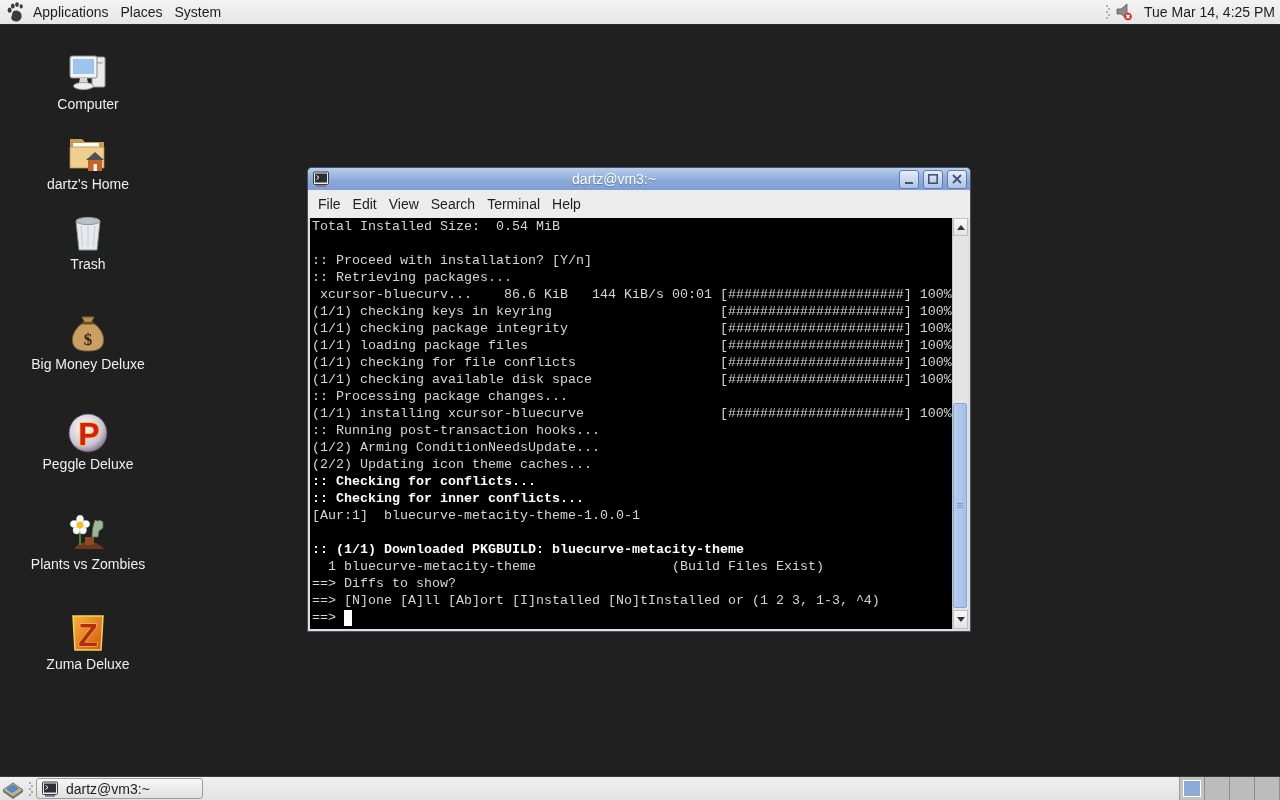  Describe the element at coordinates (514, 204) in the screenshot. I see `menu-item: Terminal` at that location.